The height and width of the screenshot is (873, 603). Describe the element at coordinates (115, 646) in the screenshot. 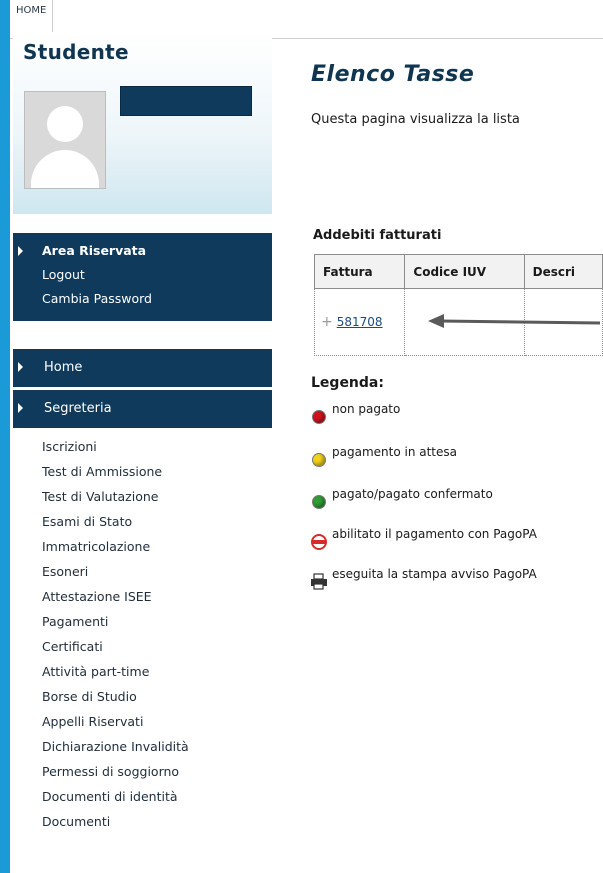

I see `menu-item-certificati: Certificati` at that location.